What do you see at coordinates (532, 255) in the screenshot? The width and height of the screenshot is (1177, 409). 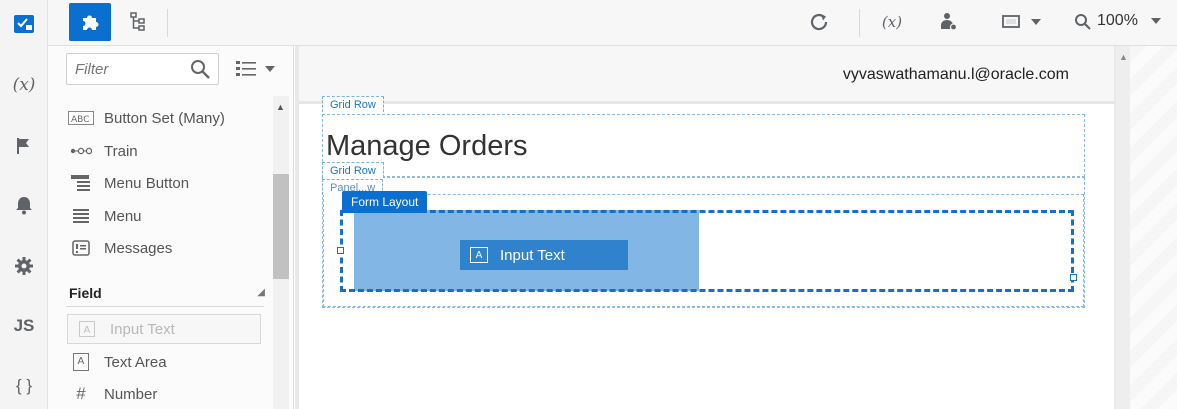 I see `dragged-item-label: Input Text` at bounding box center [532, 255].